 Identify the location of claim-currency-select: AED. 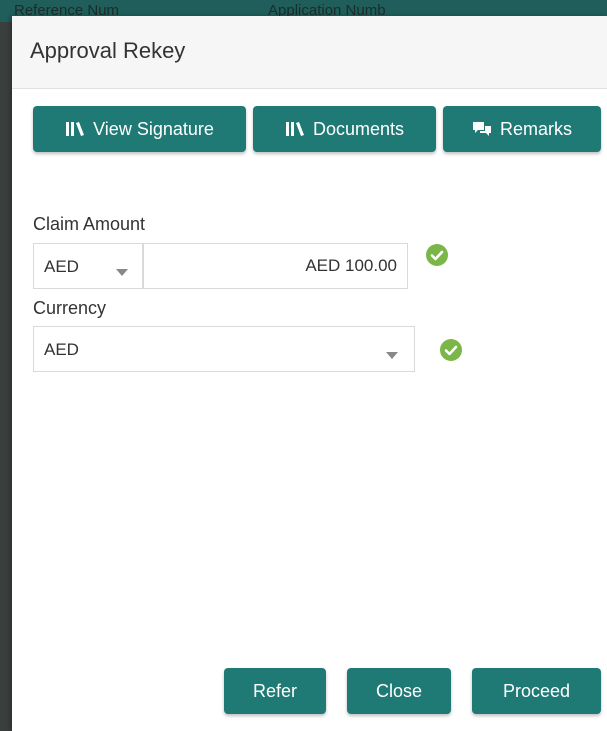
(88, 266).